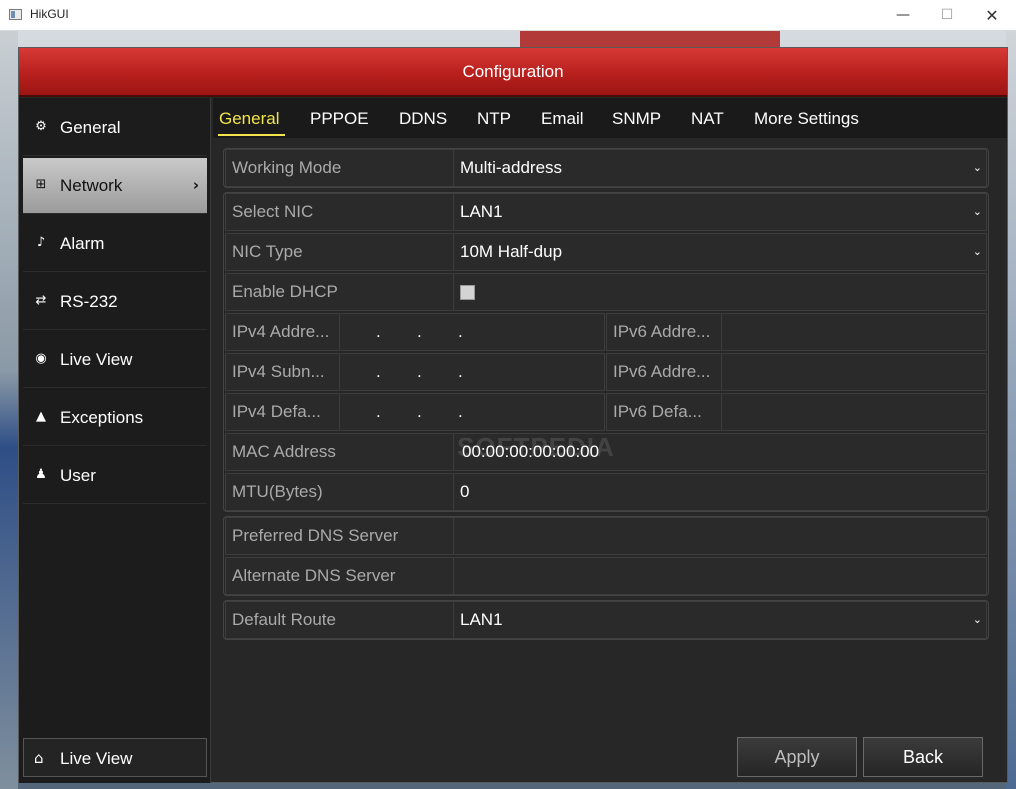 The width and height of the screenshot is (1016, 789). What do you see at coordinates (472, 412) in the screenshot?
I see `ipv4-gateway-input: . . .` at bounding box center [472, 412].